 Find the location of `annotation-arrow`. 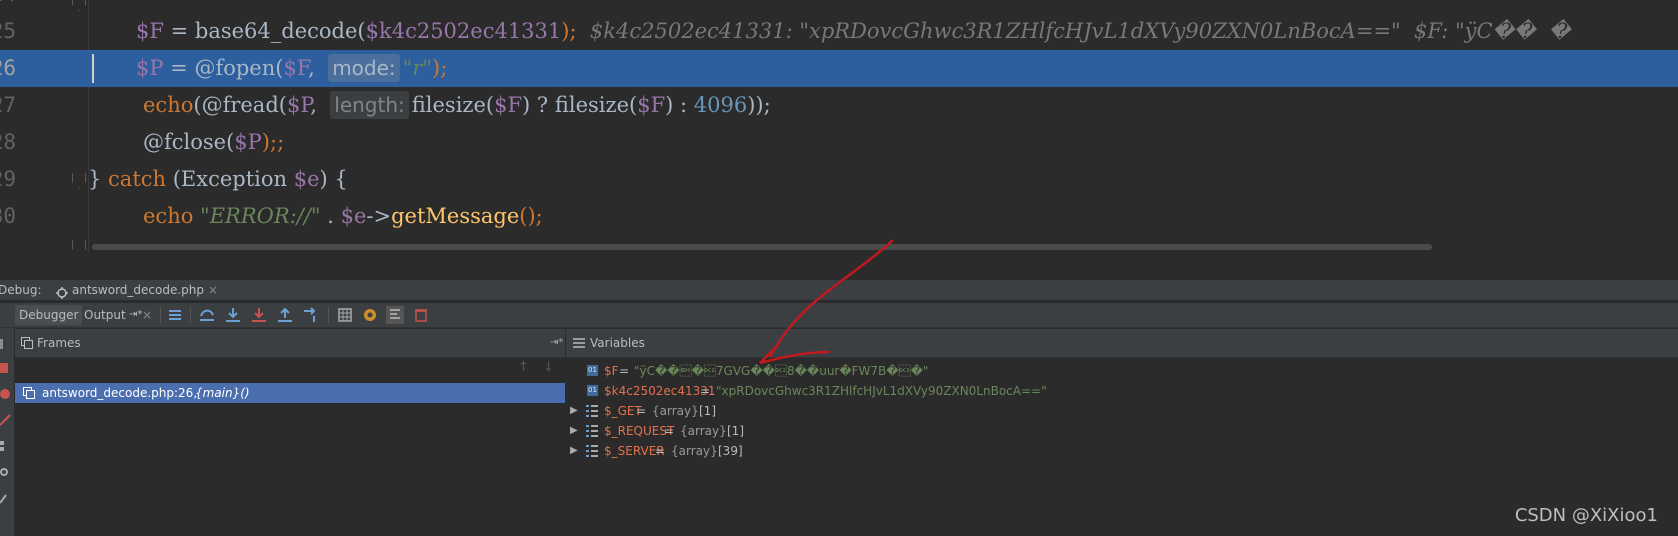

annotation-arrow is located at coordinates (826, 302).